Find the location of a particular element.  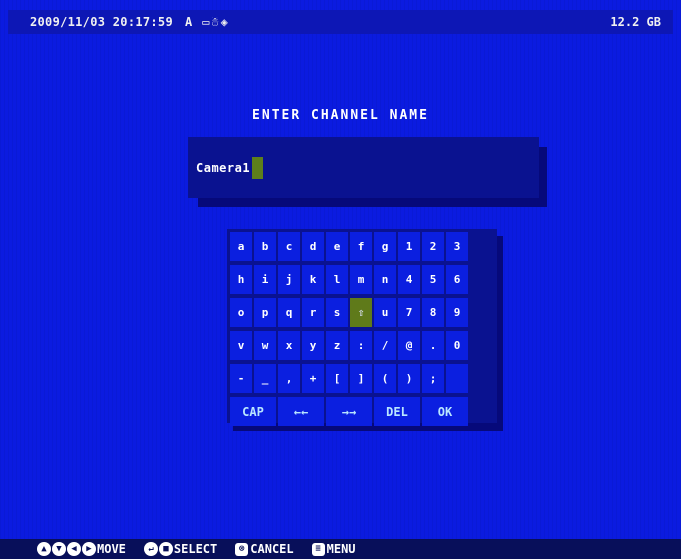

mode-indicator: A is located at coordinates (188, 22).